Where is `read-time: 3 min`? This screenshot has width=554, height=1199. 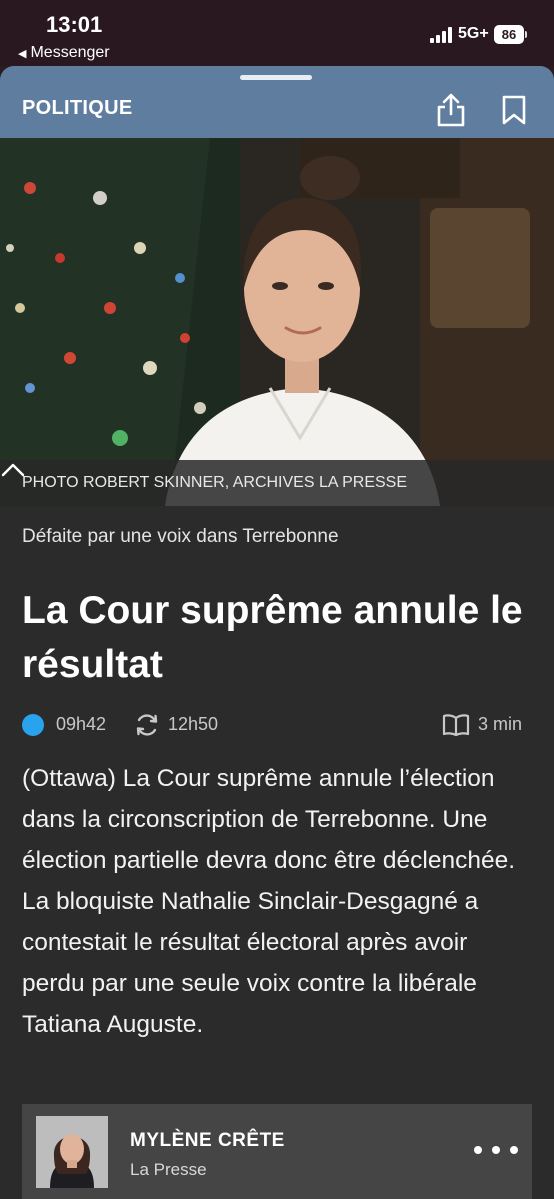 read-time: 3 min is located at coordinates (500, 724).